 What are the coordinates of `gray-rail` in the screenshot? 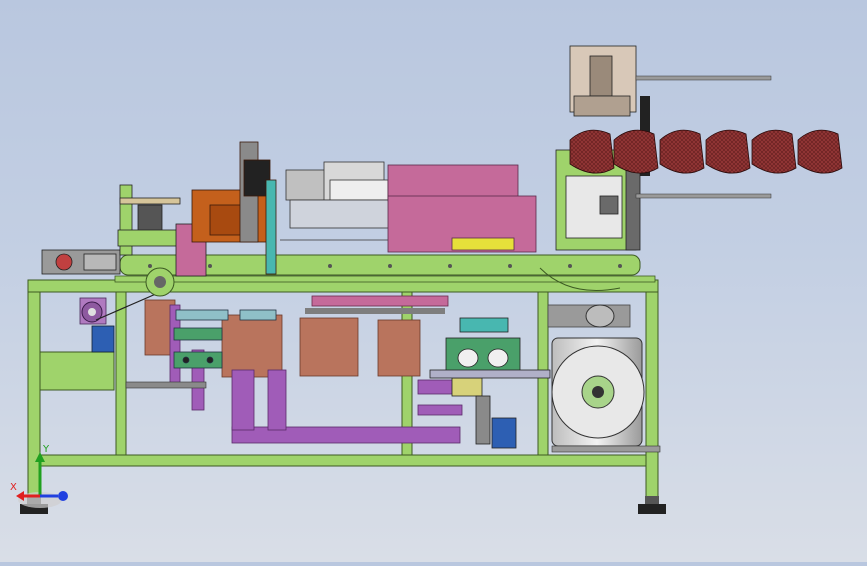 It's located at (375, 311).